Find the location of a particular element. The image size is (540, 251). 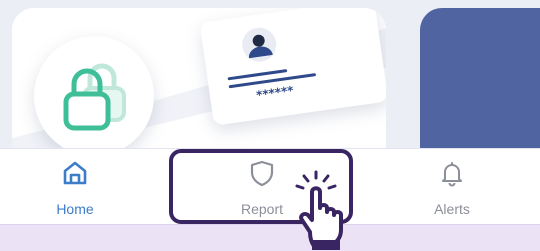

lock-illustration is located at coordinates (94, 92).